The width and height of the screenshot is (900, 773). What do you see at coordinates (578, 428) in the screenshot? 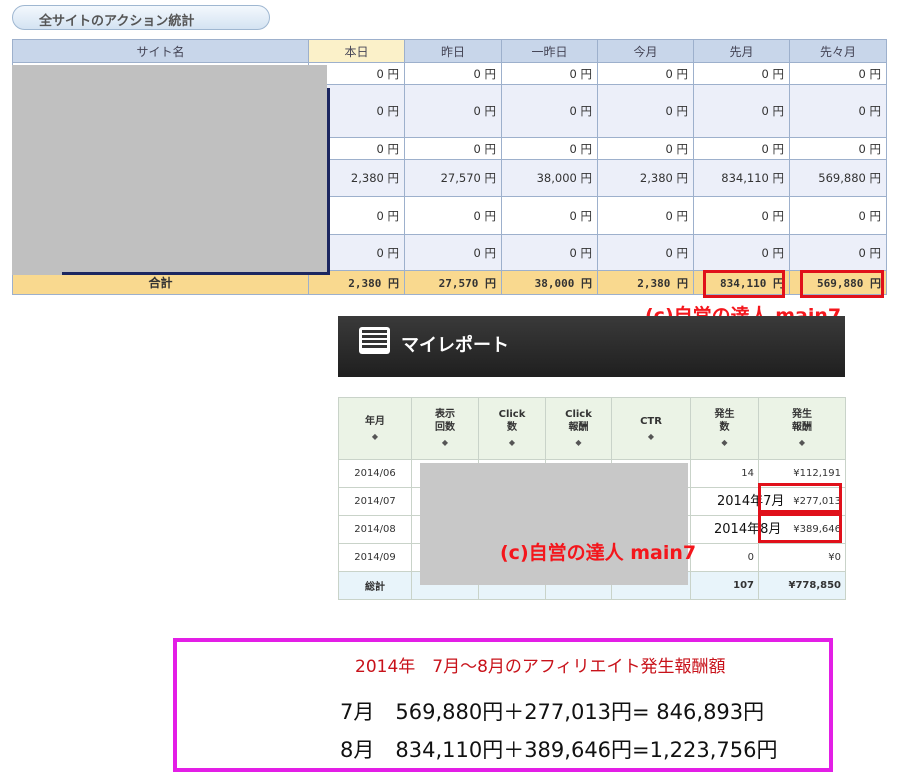
I see `col-click-reward: Click 報酬 ◆` at bounding box center [578, 428].